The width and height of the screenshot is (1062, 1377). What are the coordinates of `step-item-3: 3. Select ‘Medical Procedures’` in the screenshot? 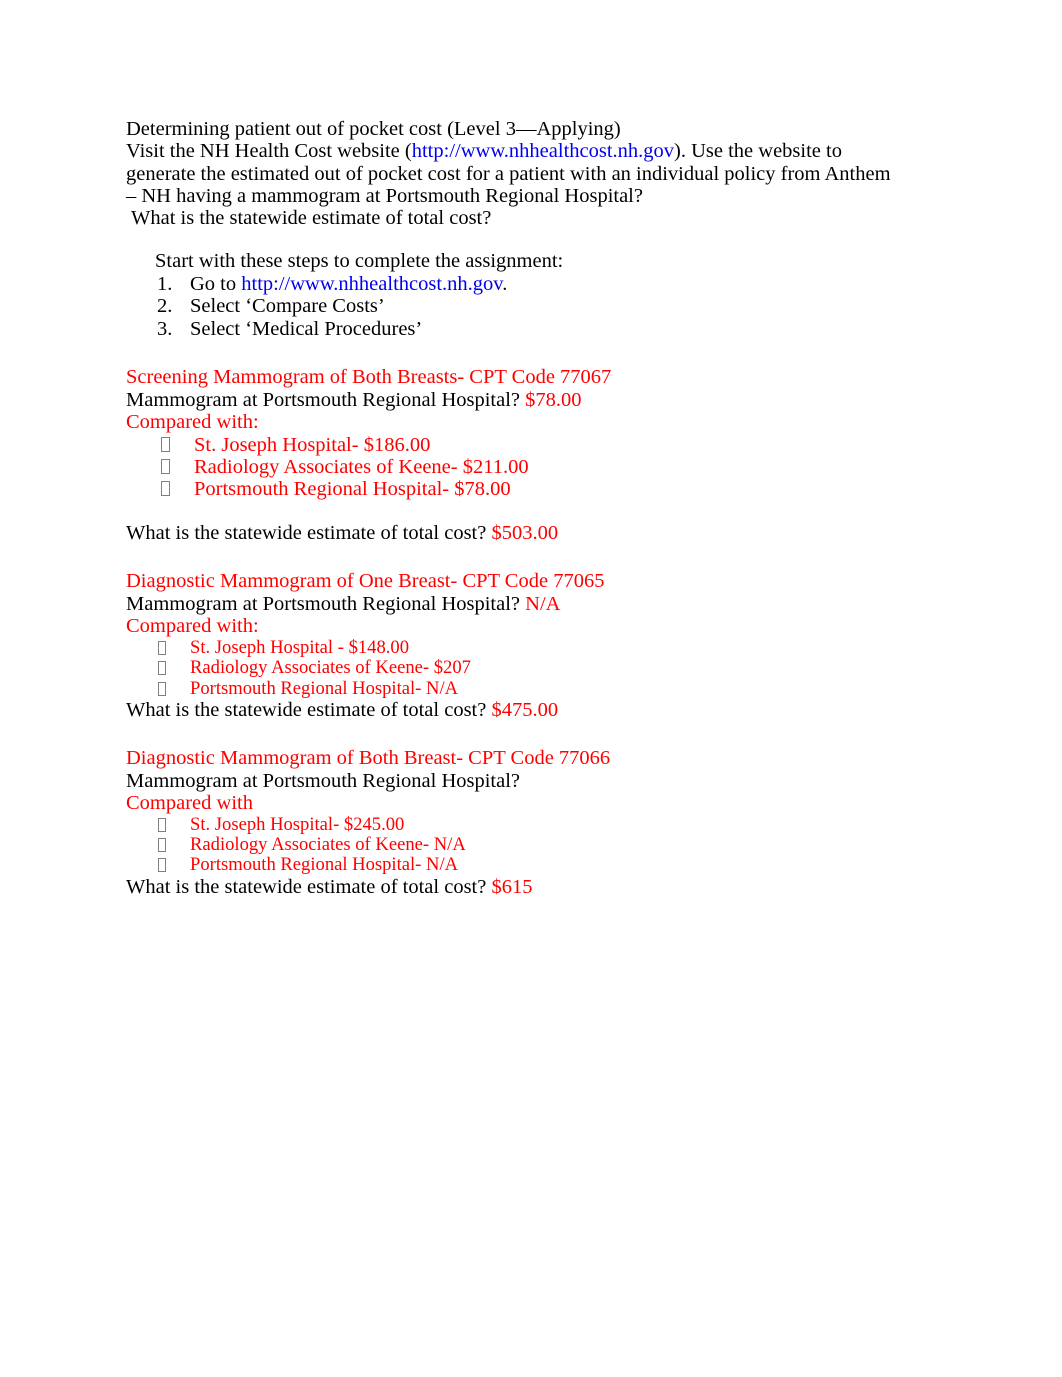 It's located at (524, 329).